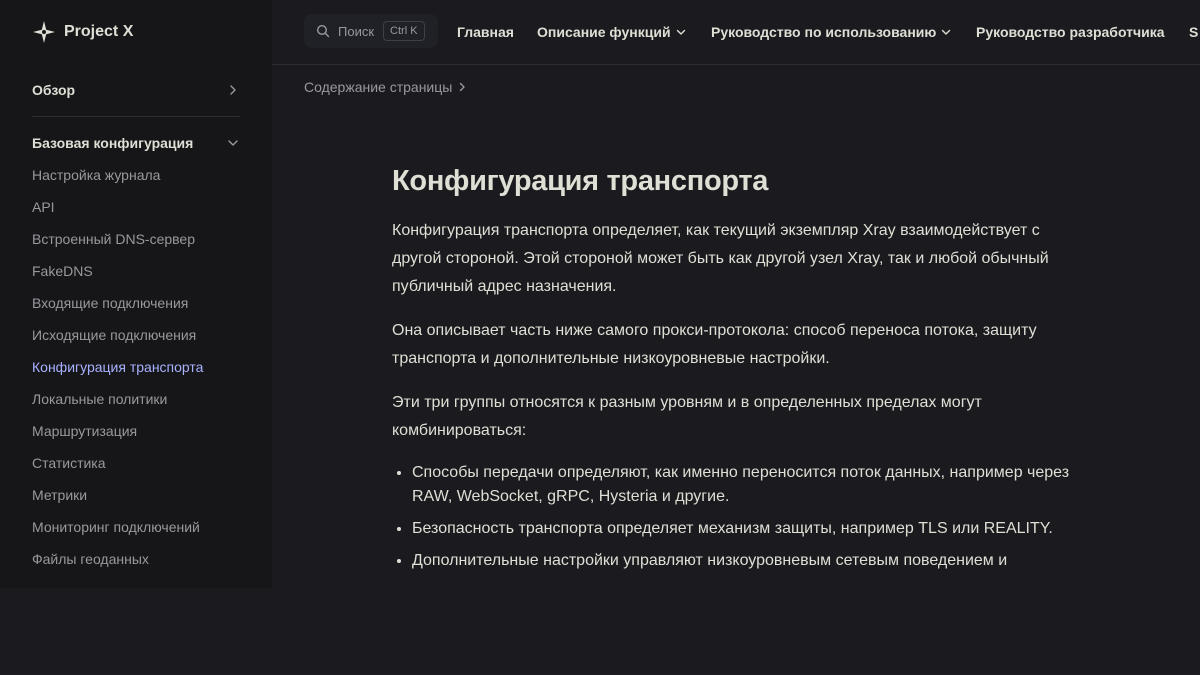  Describe the element at coordinates (142, 175) in the screenshot. I see `sidebar-item: Настройка журнала` at that location.